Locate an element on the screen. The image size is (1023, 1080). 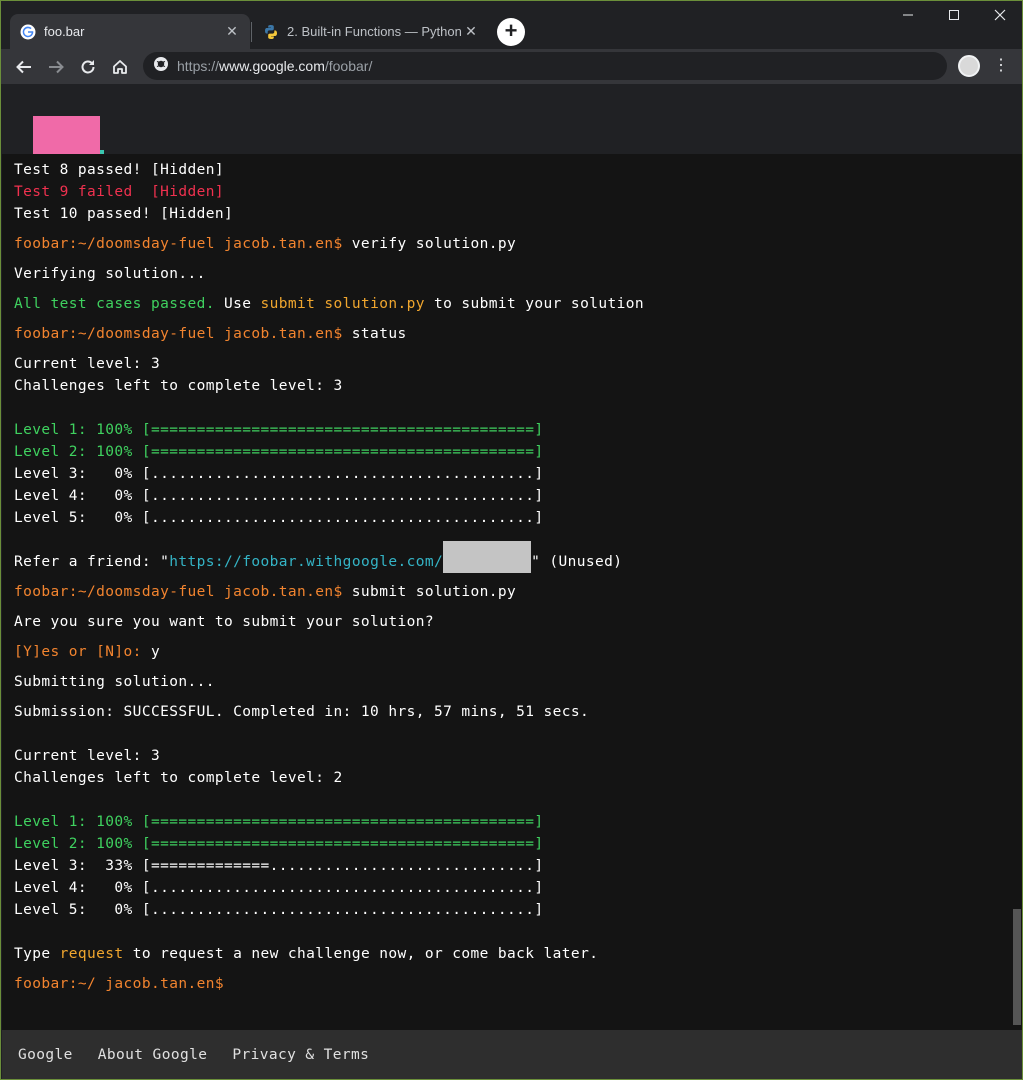
tab-title: 2. Built-in Functions — Python 2. is located at coordinates (375, 31).